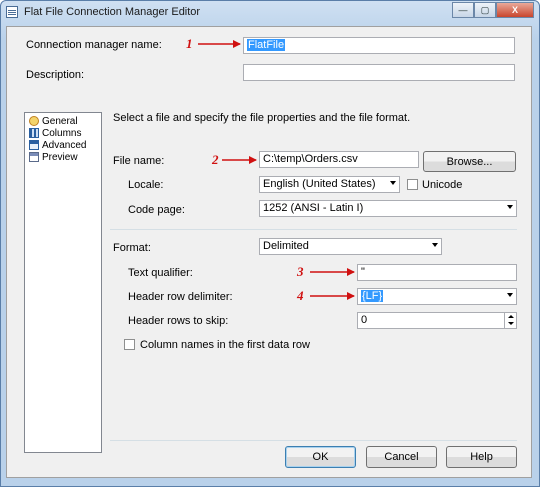  Describe the element at coordinates (300, 271) in the screenshot. I see `annotation-number-3: 3` at that location.